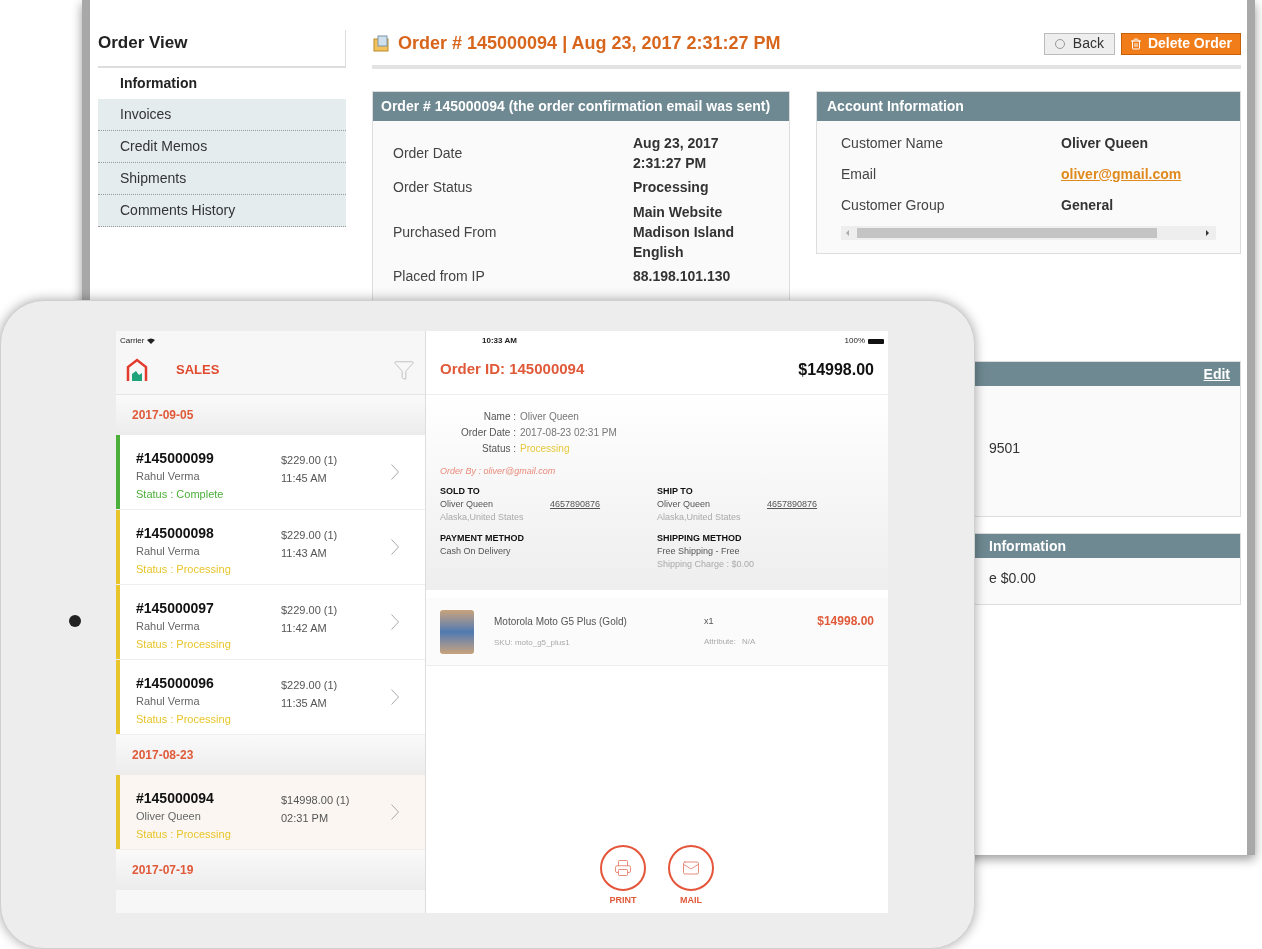  What do you see at coordinates (499, 417) in the screenshot?
I see `info-label: Name :` at bounding box center [499, 417].